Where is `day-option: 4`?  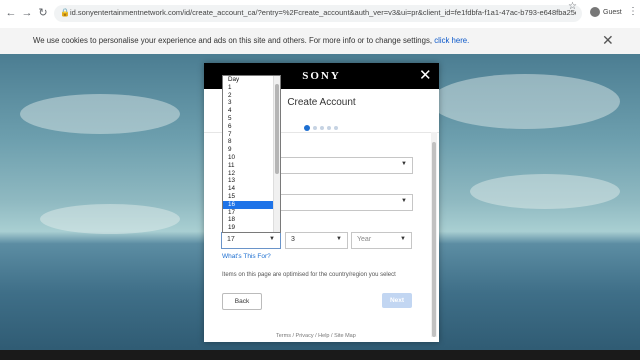 day-option: 4 is located at coordinates (248, 111).